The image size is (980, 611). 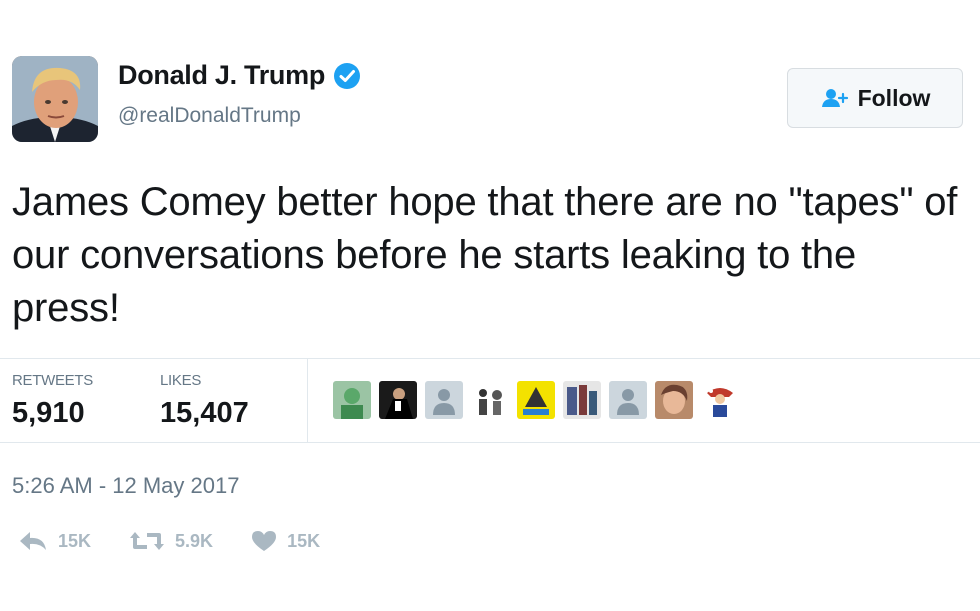 I want to click on retweets-stat: RETWEETS 5,910, so click(x=52, y=401).